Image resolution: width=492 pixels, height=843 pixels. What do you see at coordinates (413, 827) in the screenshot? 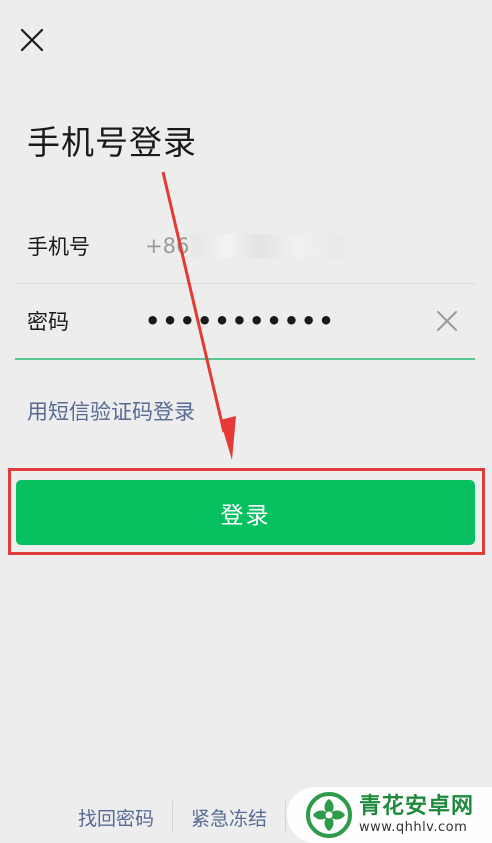
I see `watermark-url: www.qhhlv.com` at bounding box center [413, 827].